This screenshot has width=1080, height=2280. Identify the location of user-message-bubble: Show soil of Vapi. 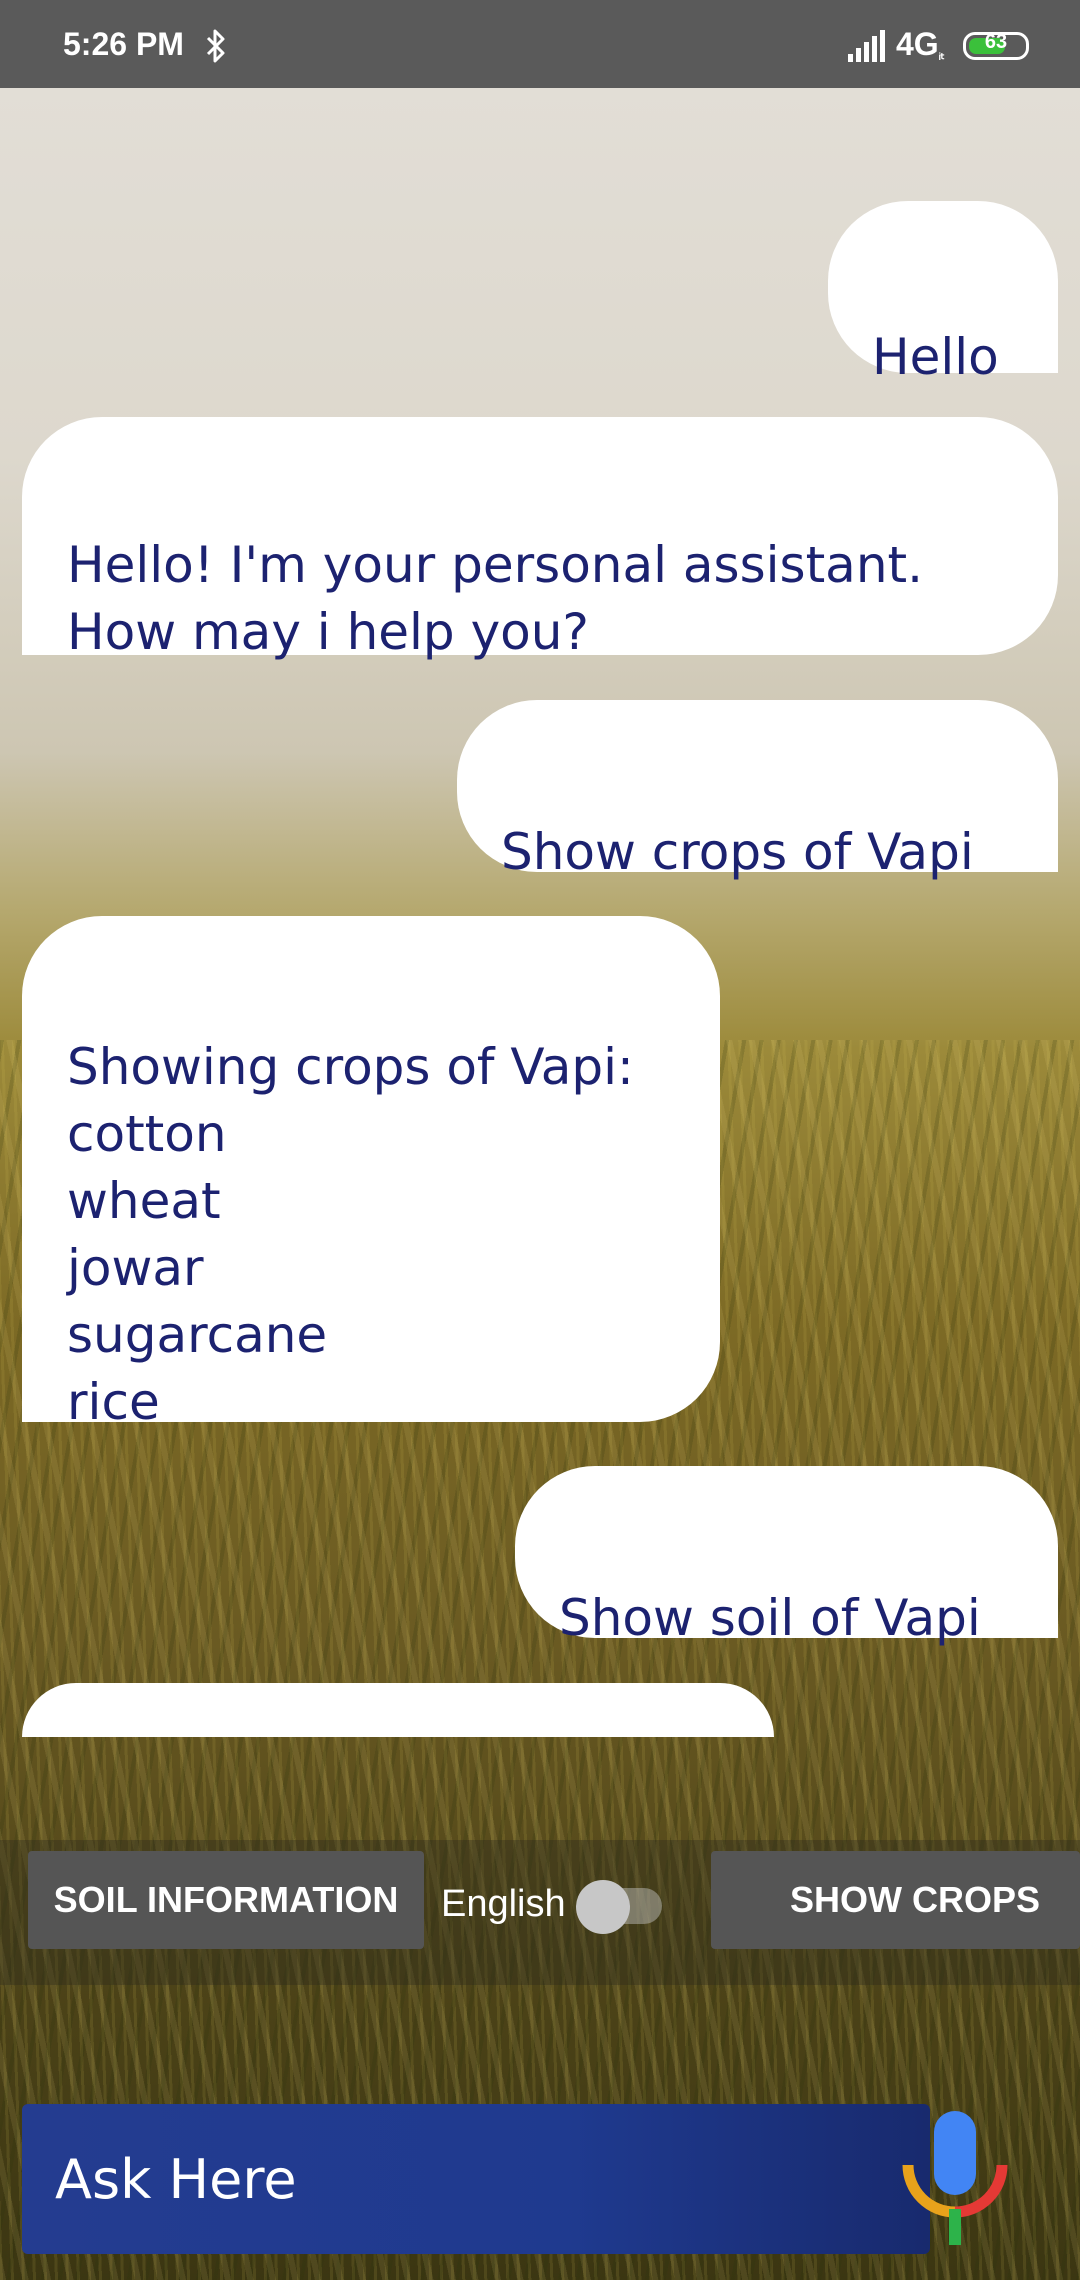
(786, 1556).